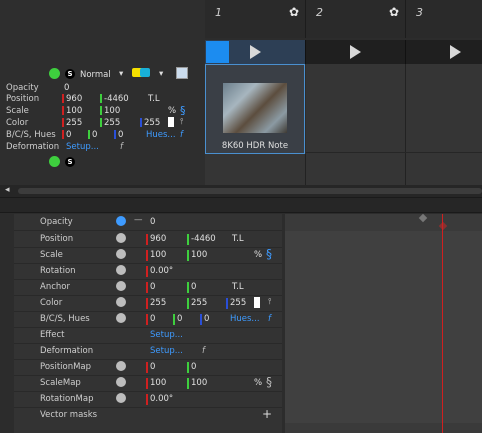  Describe the element at coordinates (148, 383) in the screenshot. I see `row-scale-map: ScaleMap 100 100 % §` at that location.